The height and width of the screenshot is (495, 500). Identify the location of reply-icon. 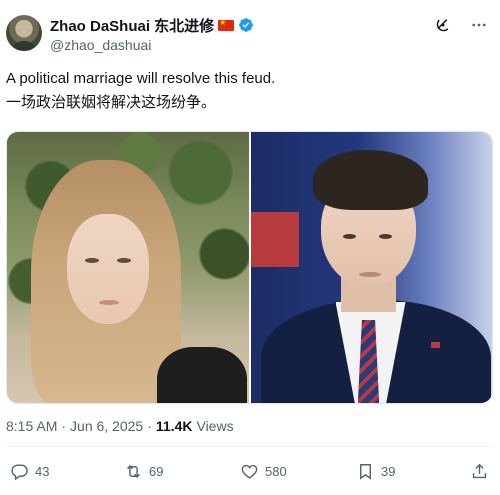
(19, 471).